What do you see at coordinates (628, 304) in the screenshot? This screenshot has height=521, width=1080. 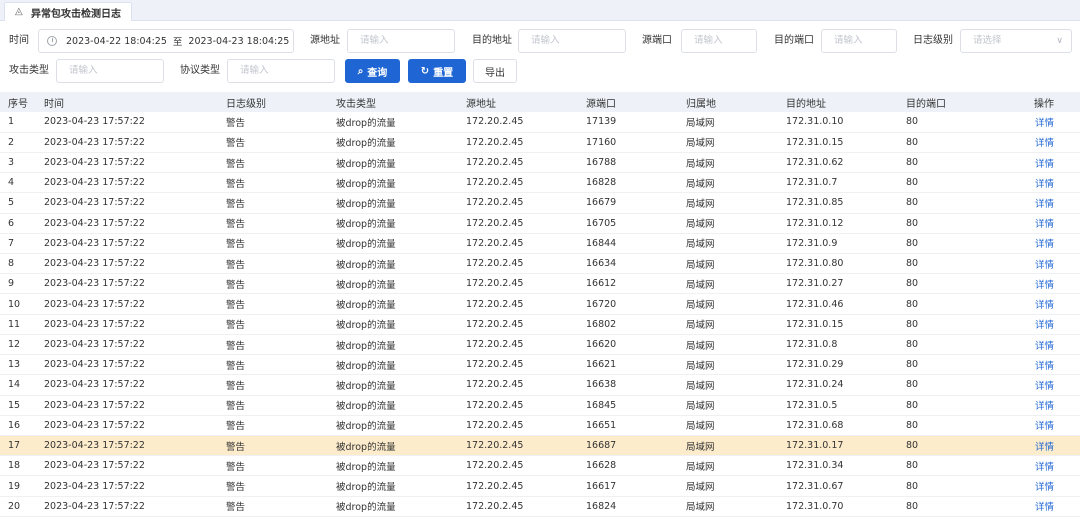 I see `cell-src-port: 16720` at bounding box center [628, 304].